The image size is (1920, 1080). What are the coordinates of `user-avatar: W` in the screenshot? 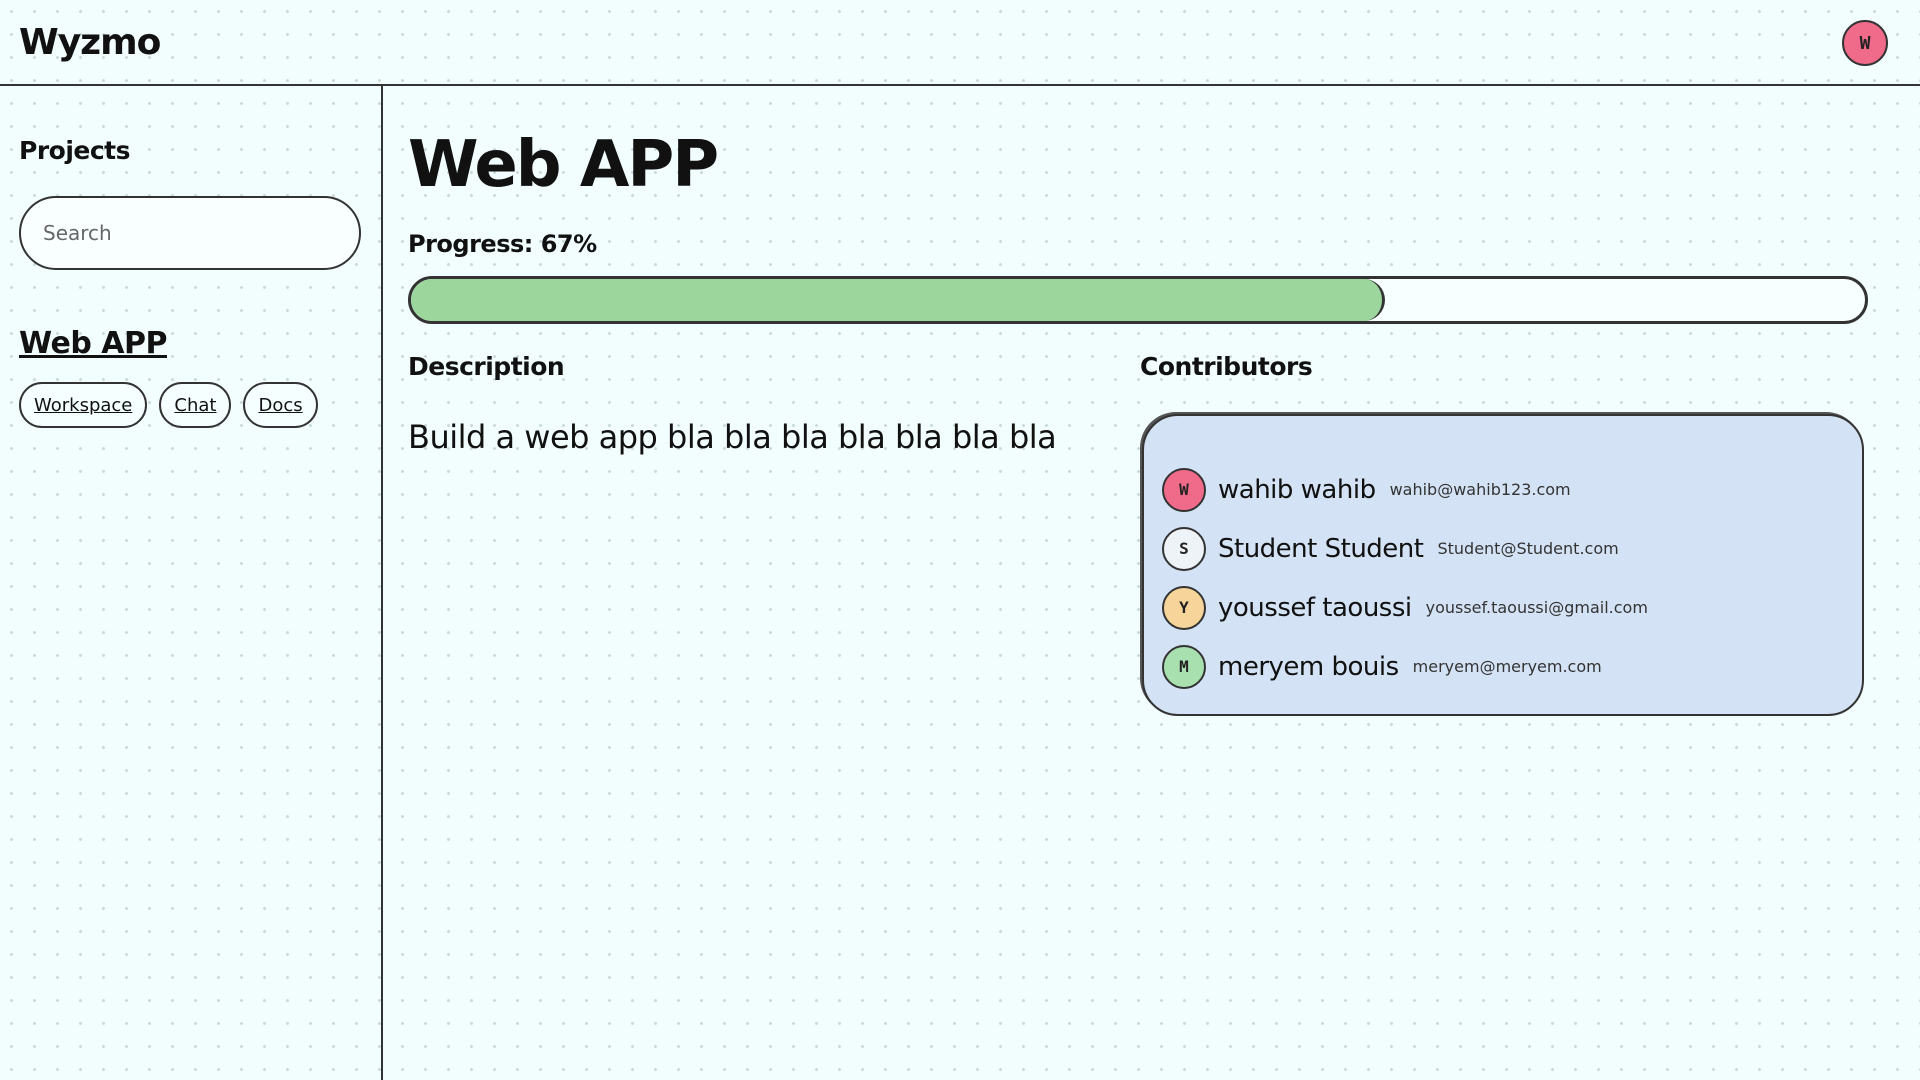 It's located at (1865, 43).